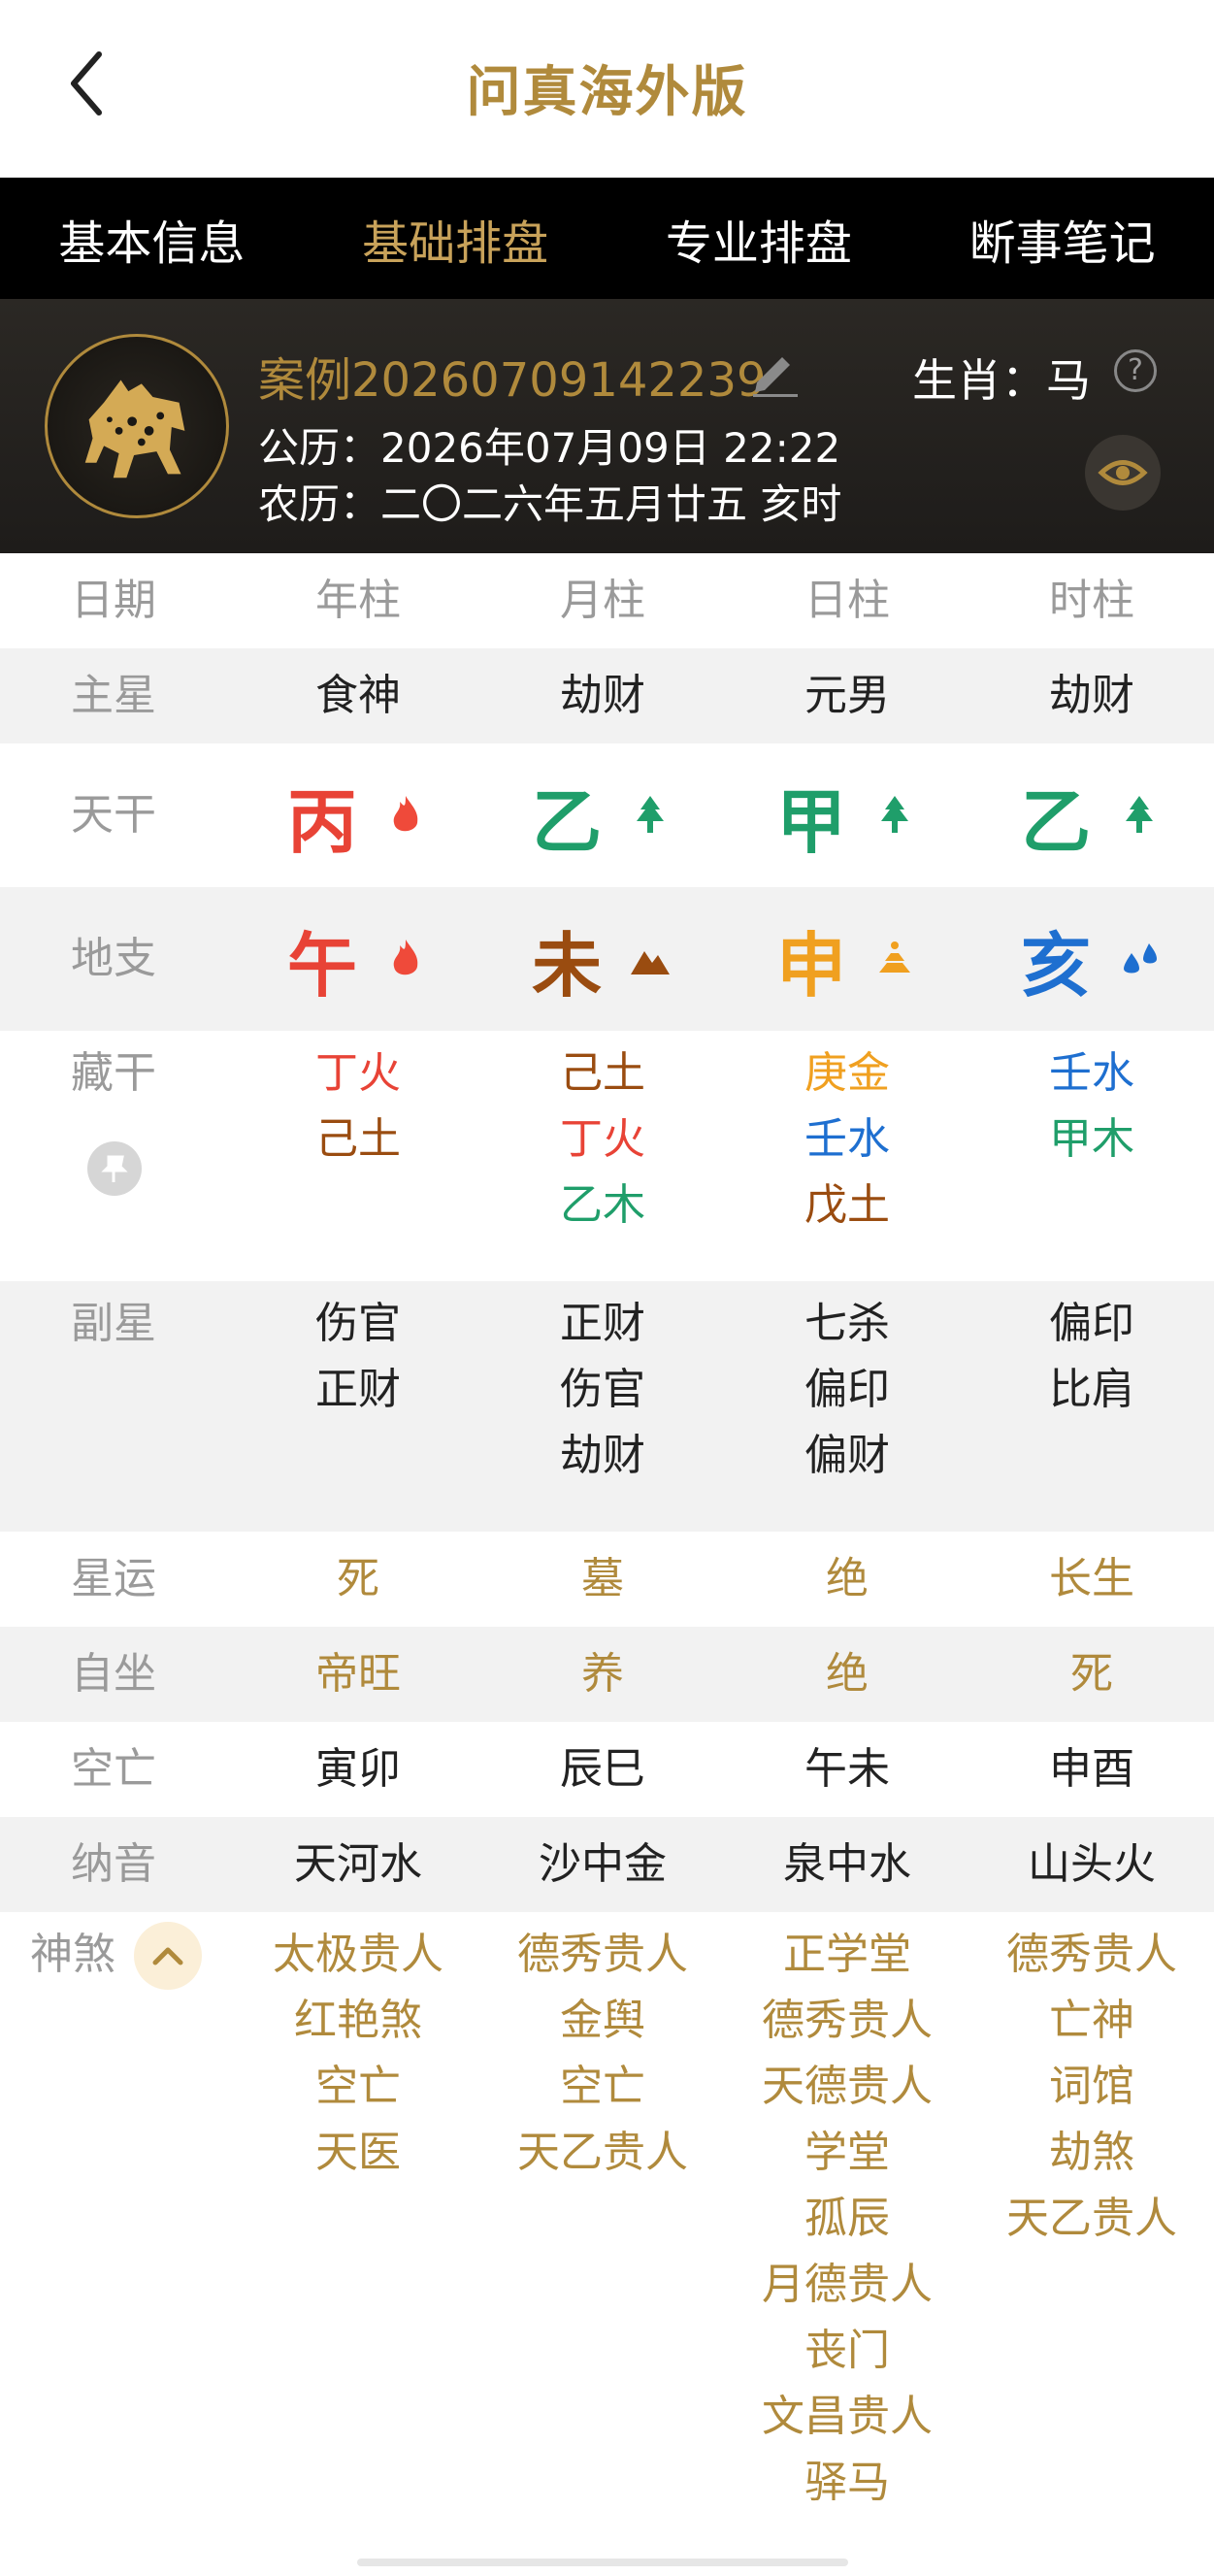 This screenshot has height=2576, width=1214. What do you see at coordinates (358, 1578) in the screenshot?
I see `xingyun-year: 死` at bounding box center [358, 1578].